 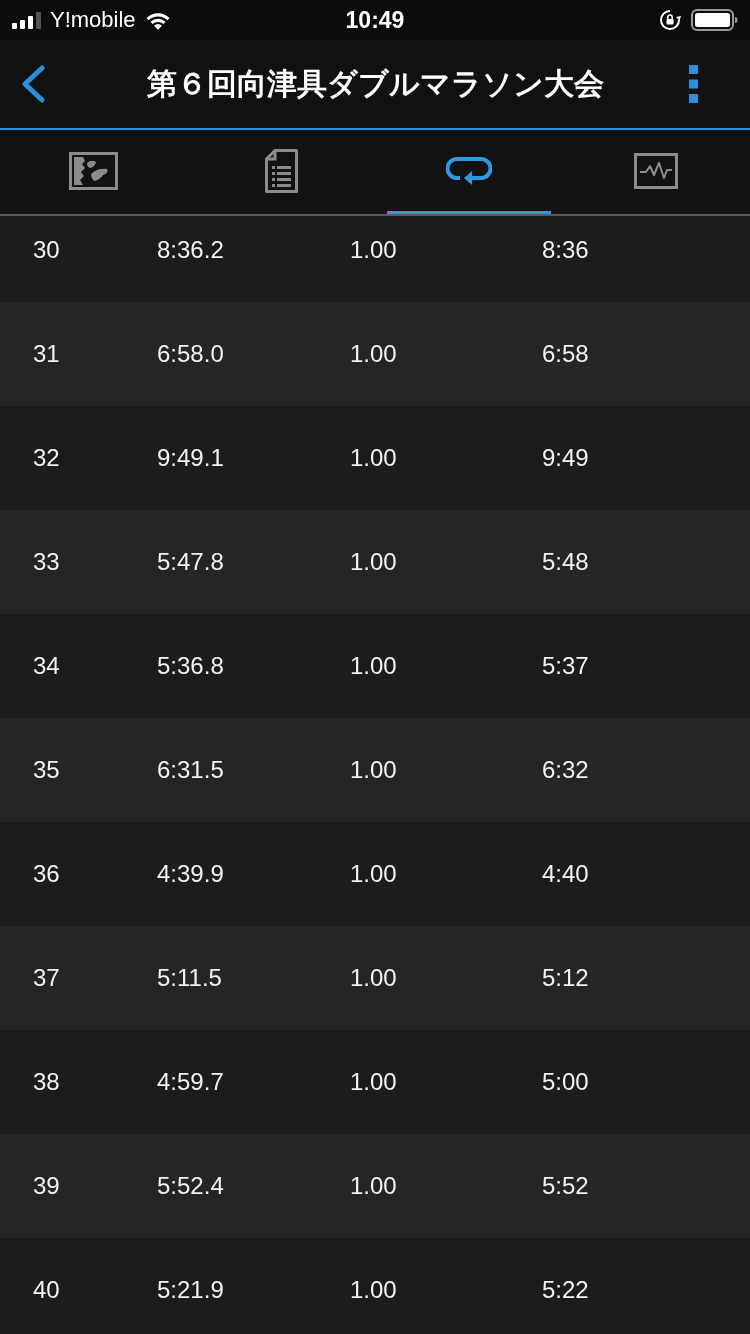 I want to click on table-cell: 5:12, so click(x=565, y=978).